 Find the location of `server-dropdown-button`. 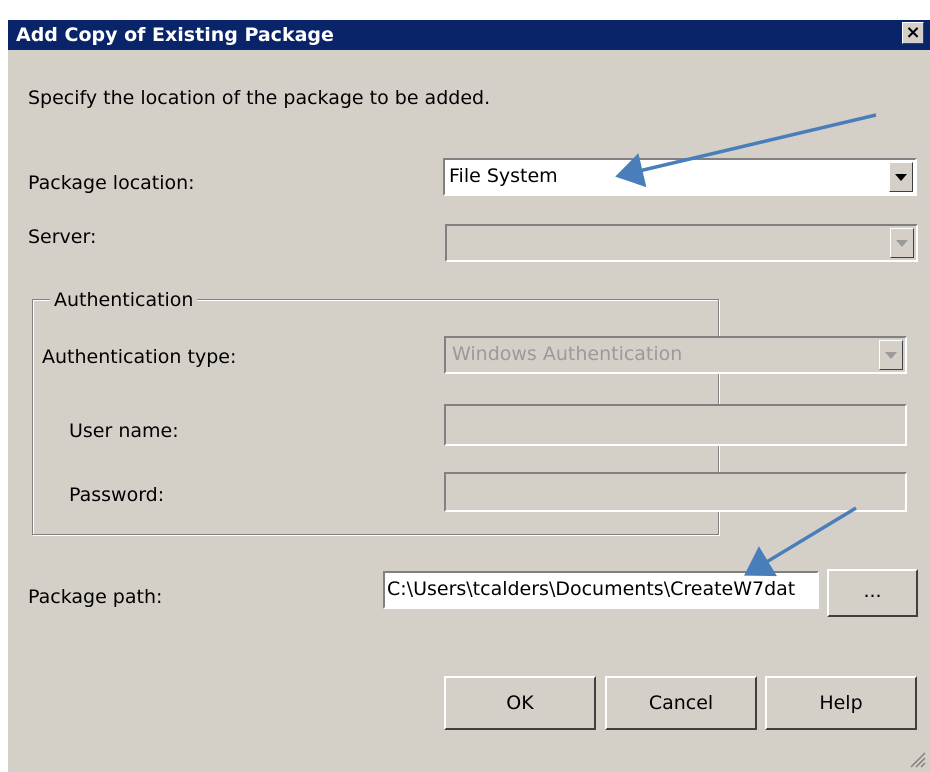

server-dropdown-button is located at coordinates (902, 243).